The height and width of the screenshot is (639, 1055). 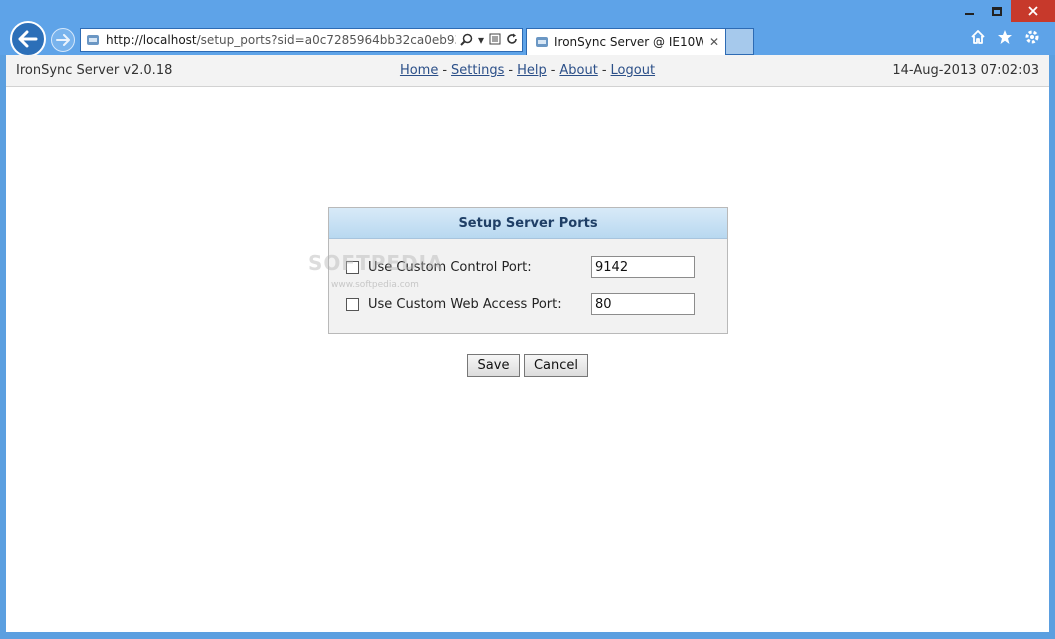 I want to click on forward-button, so click(x=63, y=40).